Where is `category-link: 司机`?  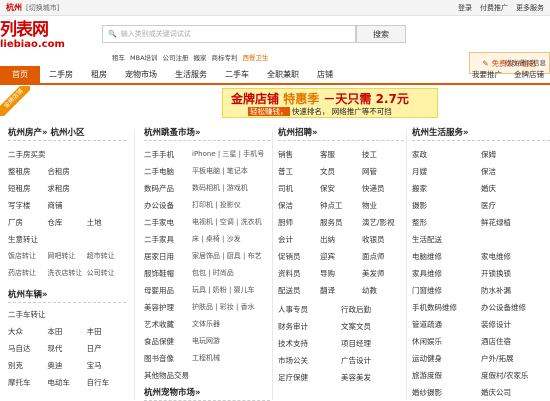 category-link: 司机 is located at coordinates (299, 188).